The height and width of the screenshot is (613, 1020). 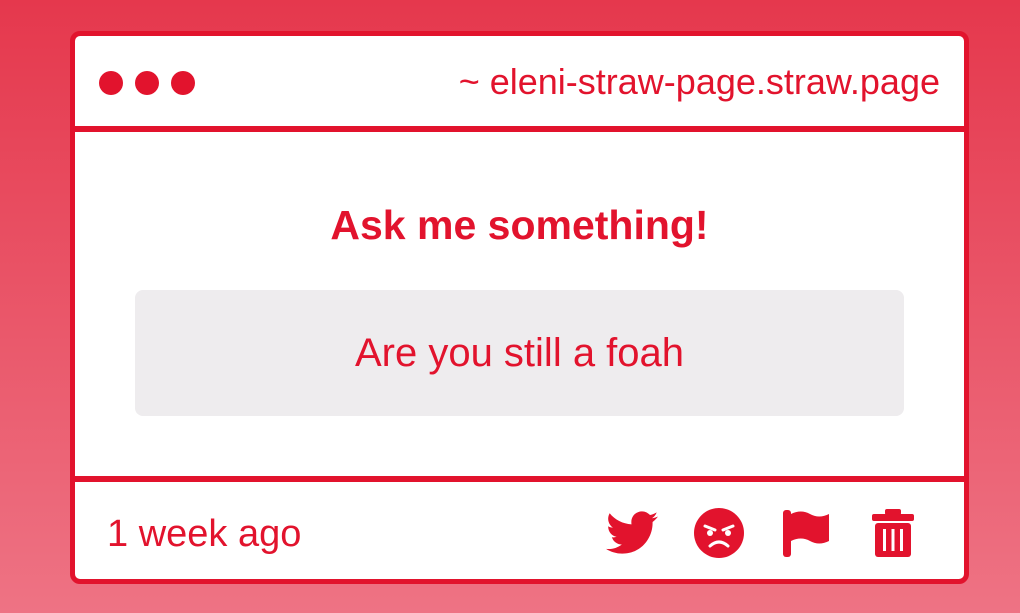 I want to click on flag-icon, so click(x=806, y=533).